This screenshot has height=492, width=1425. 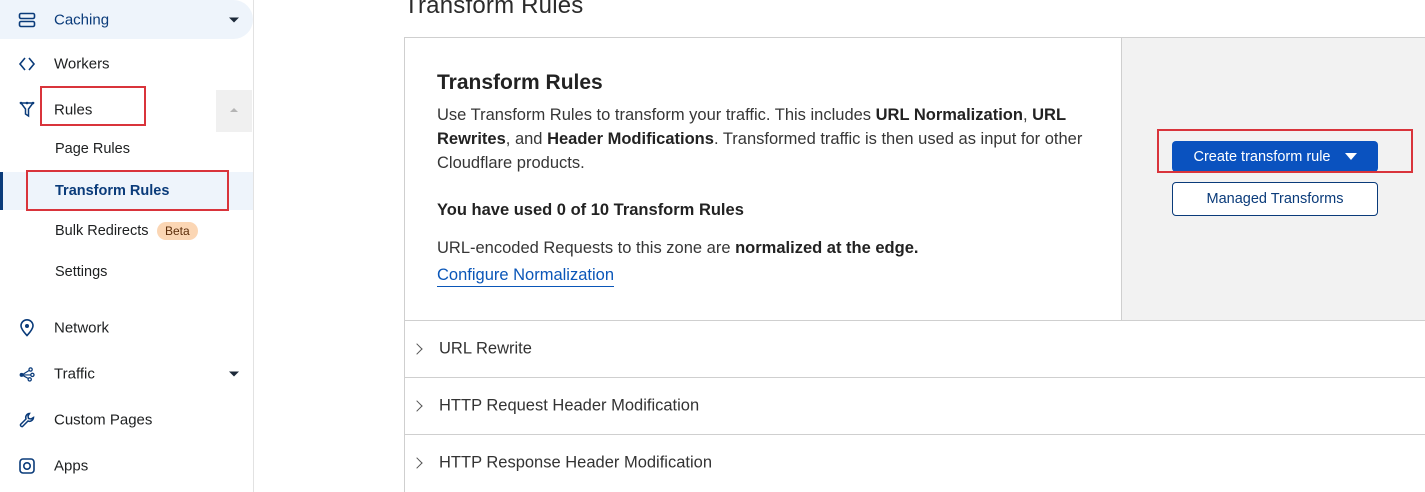 I want to click on sidebar-item-workers: Workers, so click(x=126, y=64).